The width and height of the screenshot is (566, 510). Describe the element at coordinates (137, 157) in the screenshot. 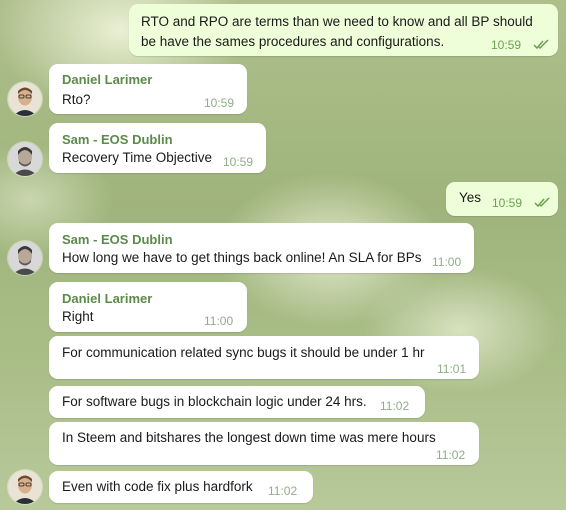

I see `message-text: Recovery Time Objective` at that location.